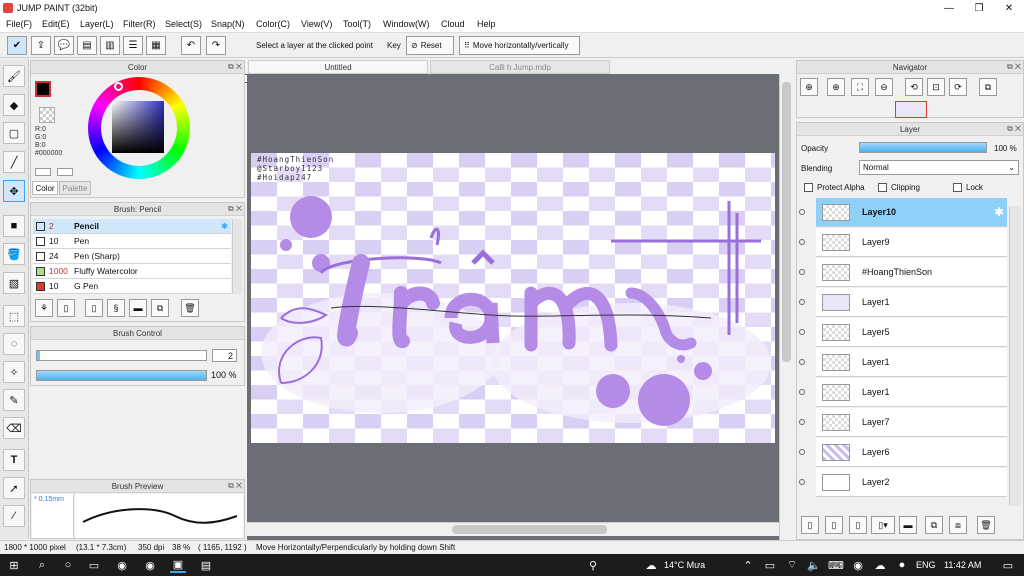  What do you see at coordinates (121, 355) in the screenshot?
I see `brush-size-slider` at bounding box center [121, 355].